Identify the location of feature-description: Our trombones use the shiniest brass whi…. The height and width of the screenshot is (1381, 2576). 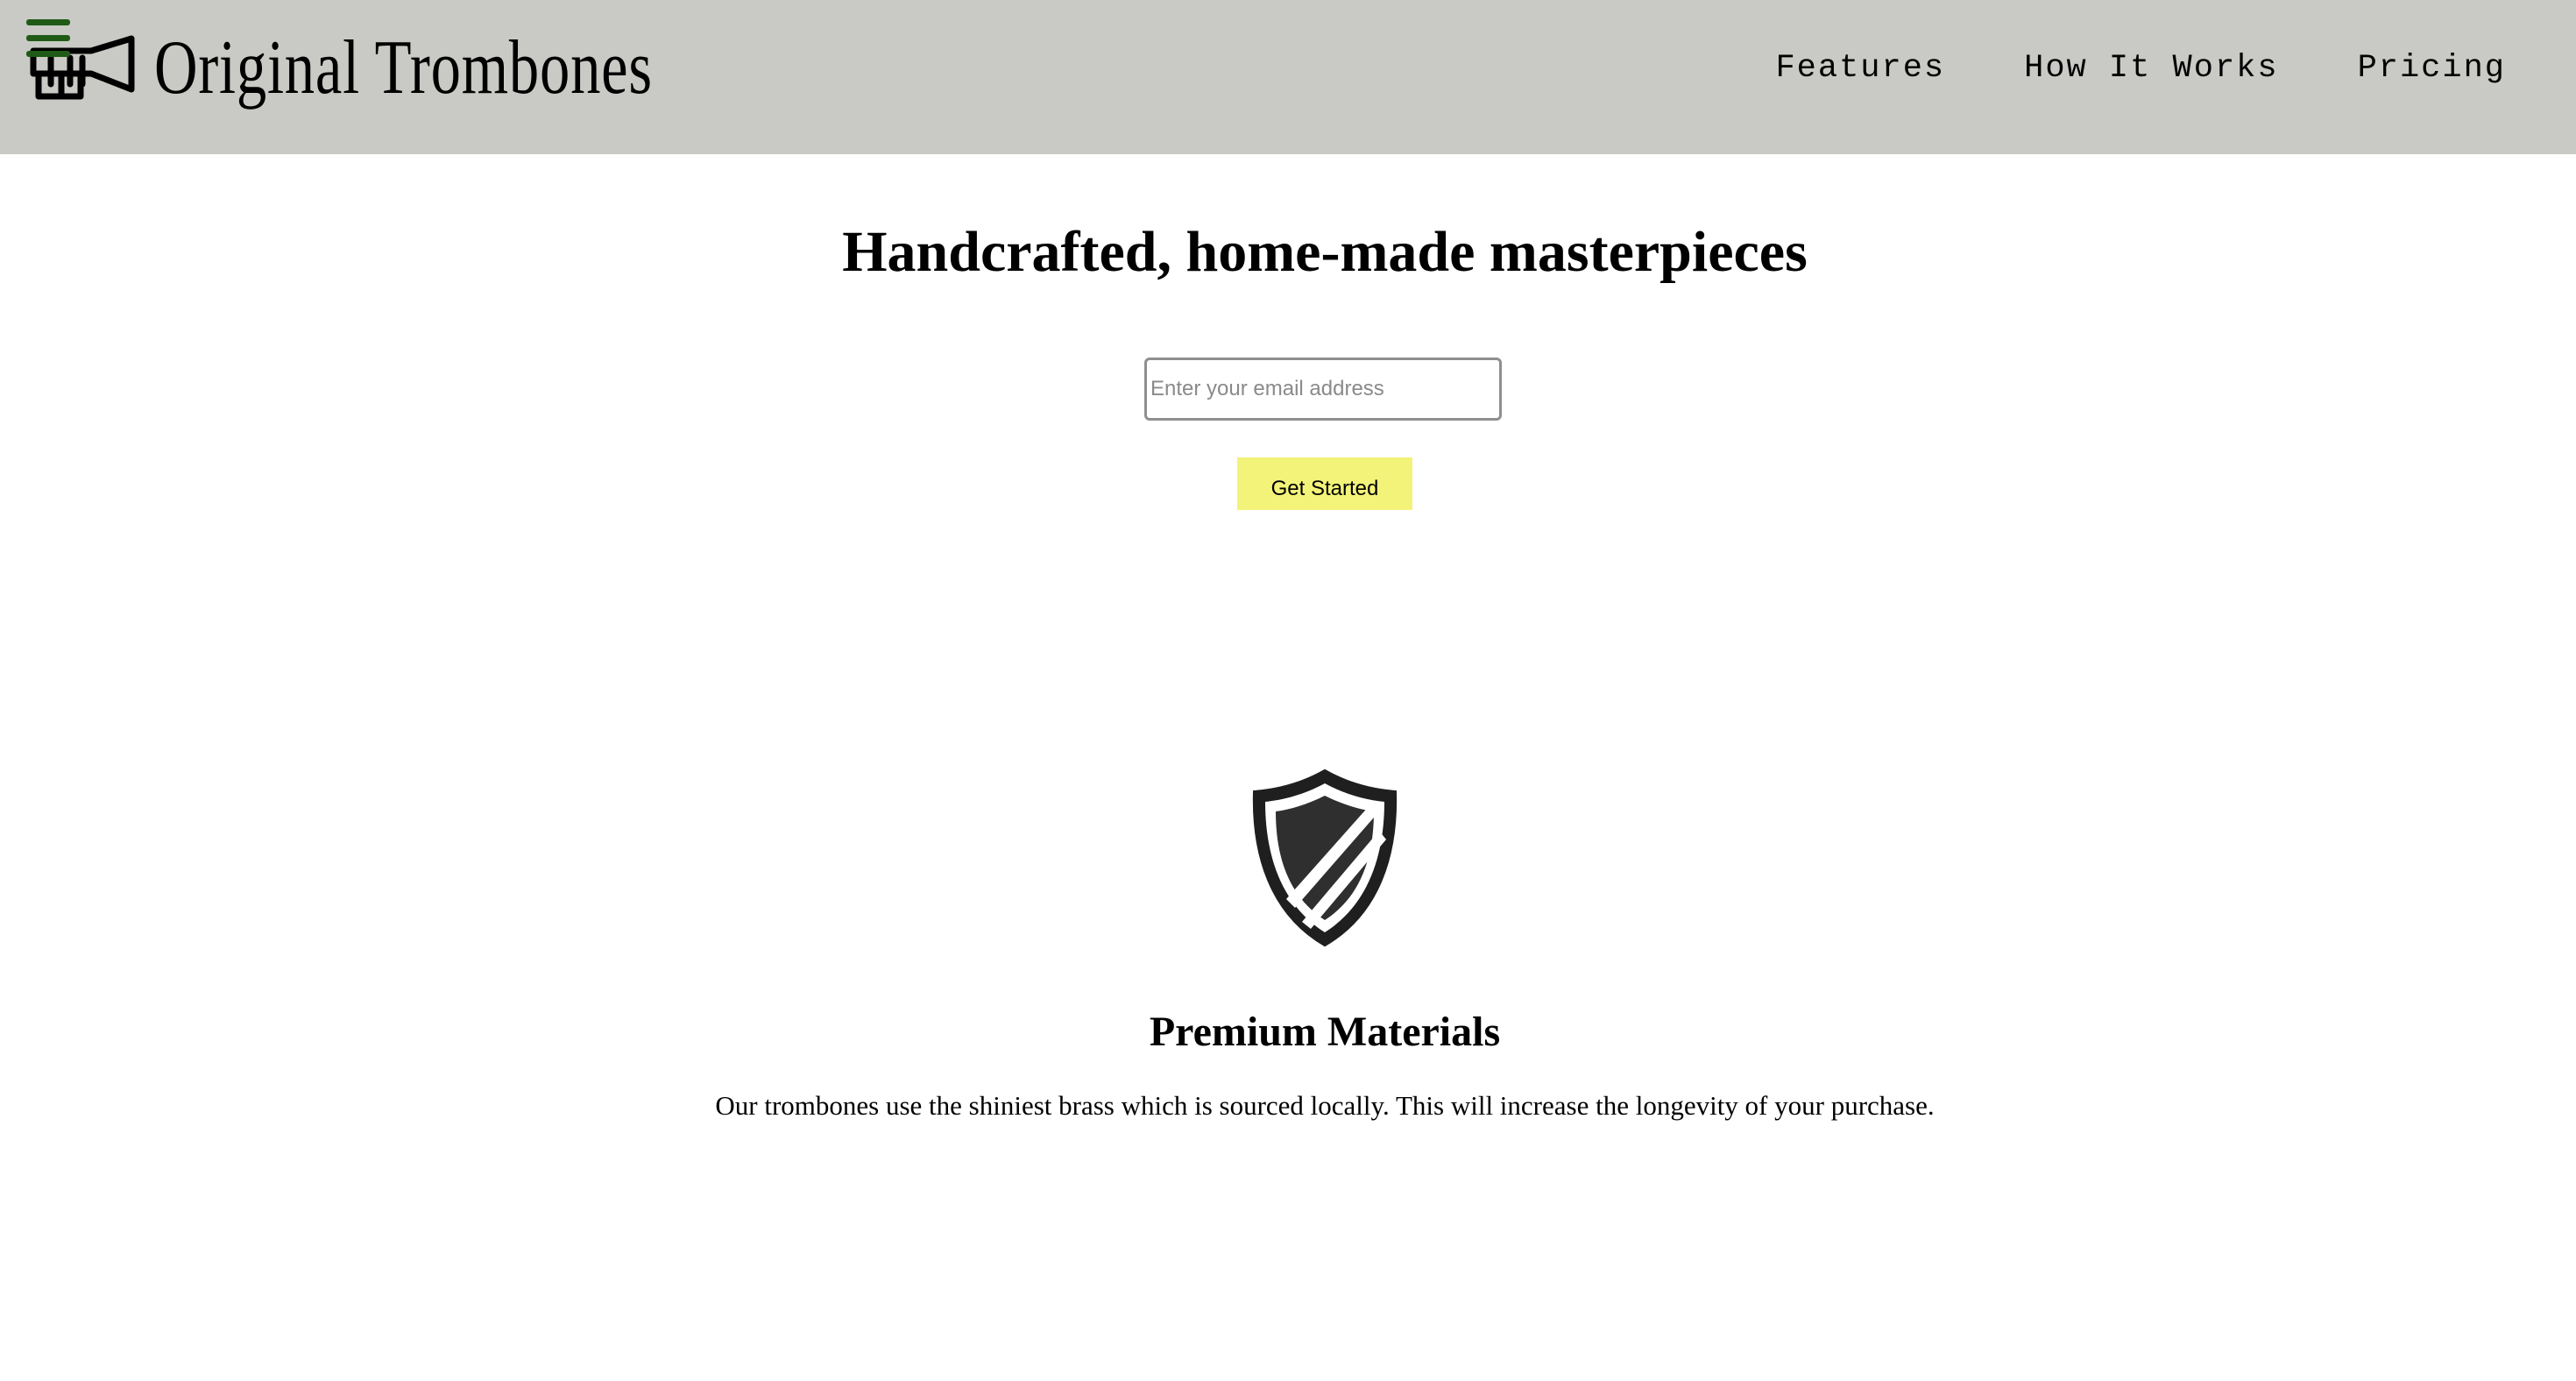
(1325, 1106).